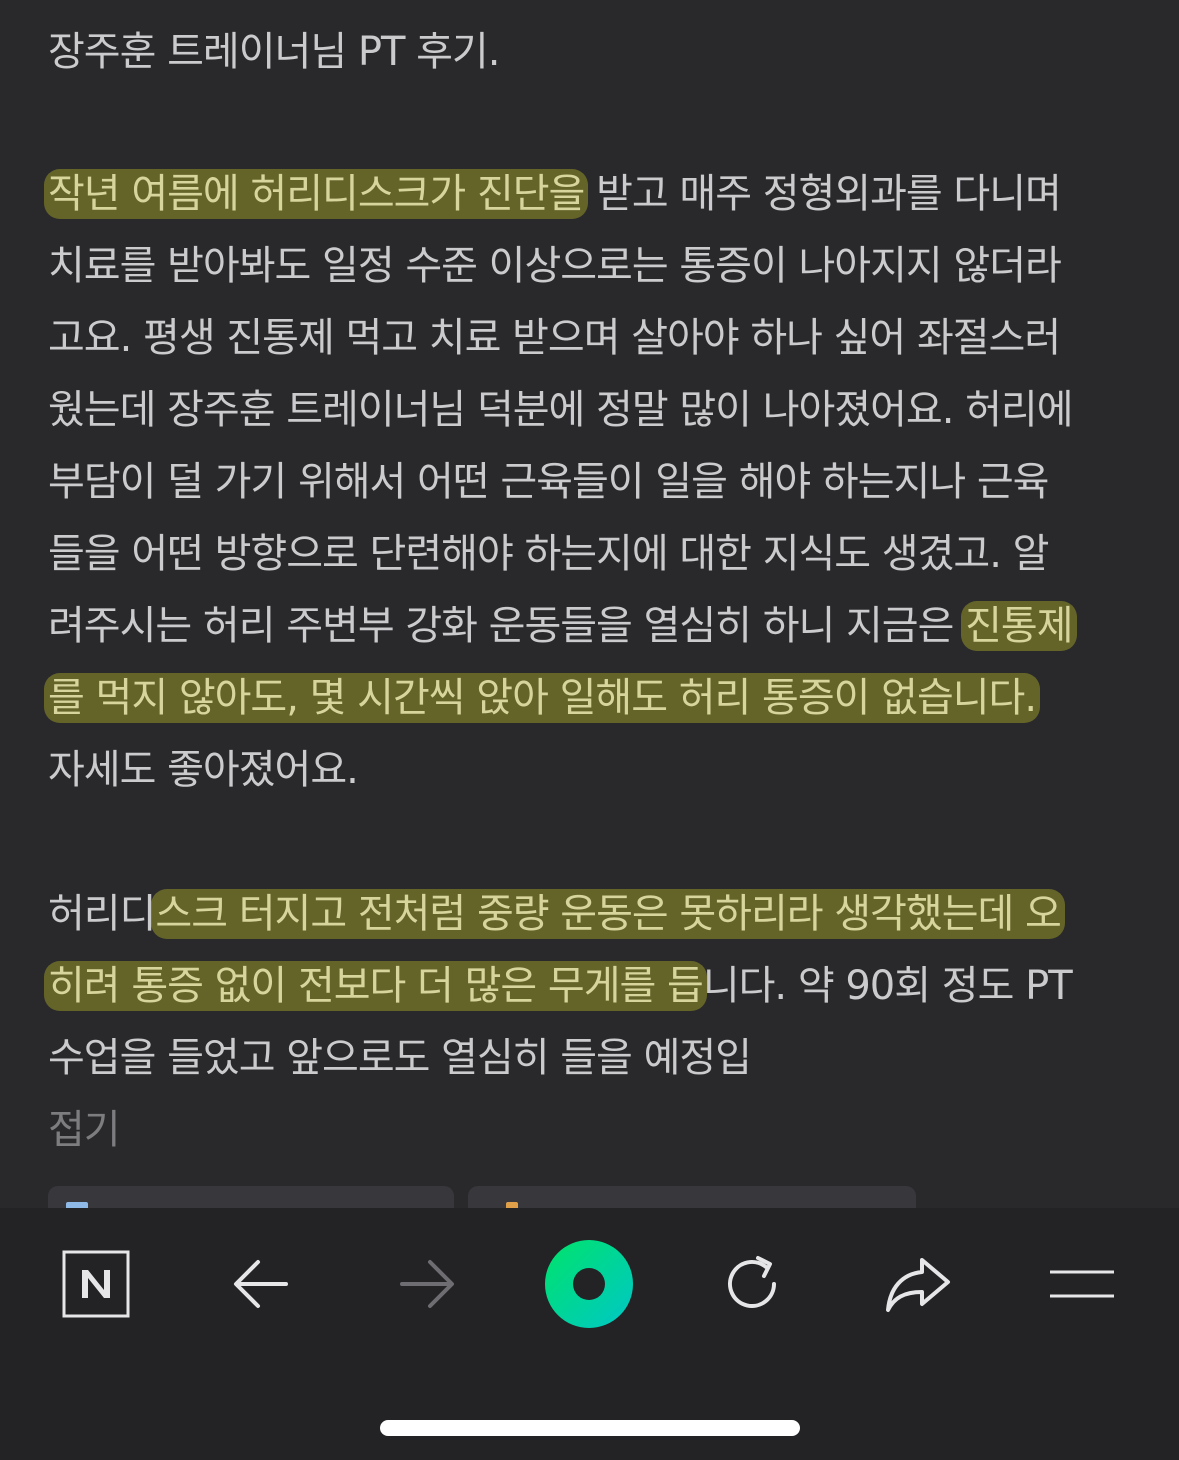  Describe the element at coordinates (608, 914) in the screenshot. I see `highlighted-text: 스크 터지고 전처럼 중량 운동은 못하리라 생각했는데 오` at that location.